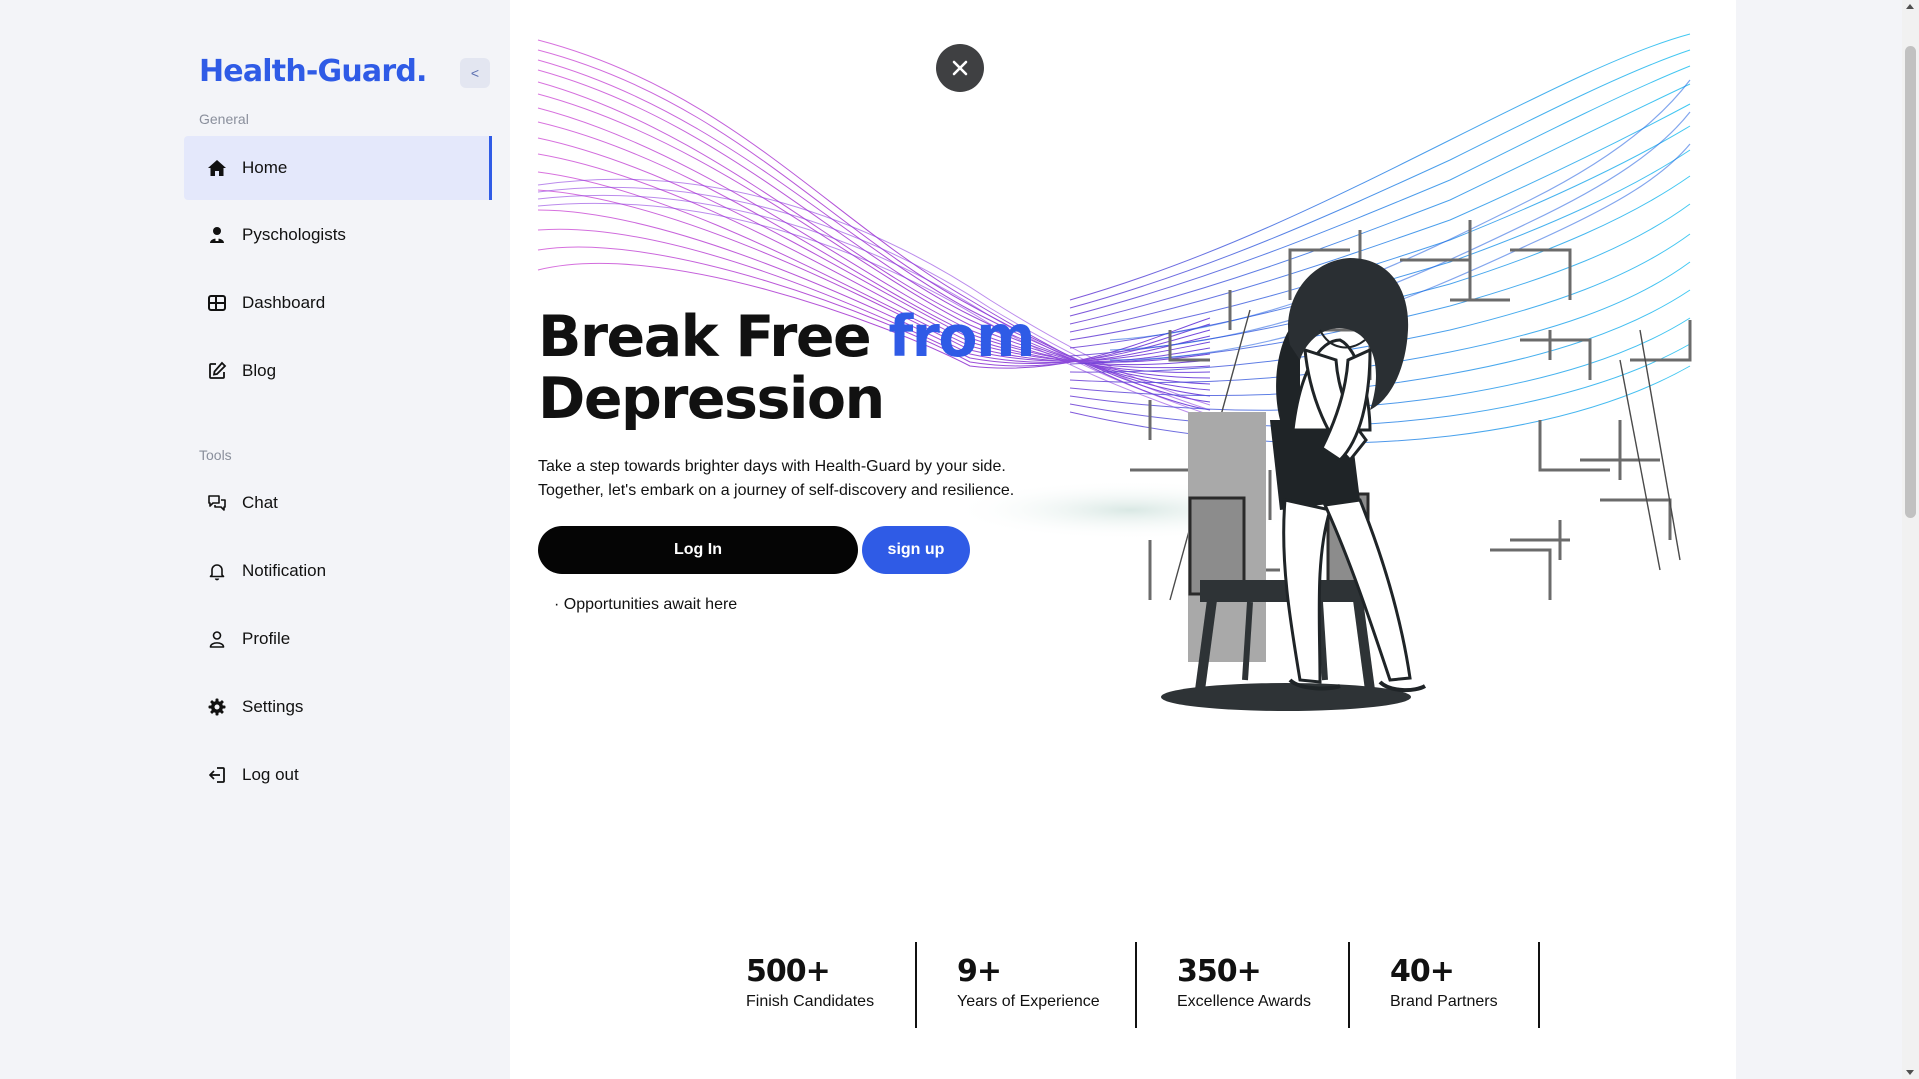 This screenshot has height=1079, width=1919. I want to click on sidebar-item-dashboard: Dashboard, so click(338, 303).